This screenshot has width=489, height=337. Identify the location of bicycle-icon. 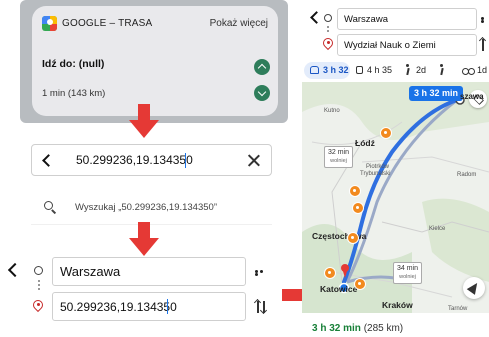
(468, 70).